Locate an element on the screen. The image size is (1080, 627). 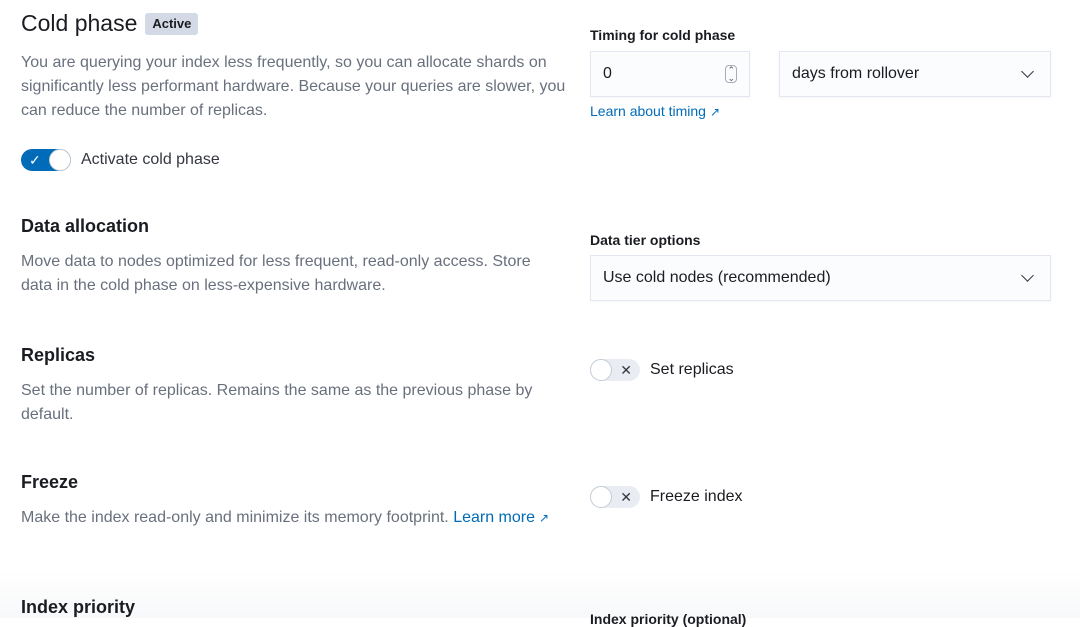
page-title: Cold phase is located at coordinates (79, 23).